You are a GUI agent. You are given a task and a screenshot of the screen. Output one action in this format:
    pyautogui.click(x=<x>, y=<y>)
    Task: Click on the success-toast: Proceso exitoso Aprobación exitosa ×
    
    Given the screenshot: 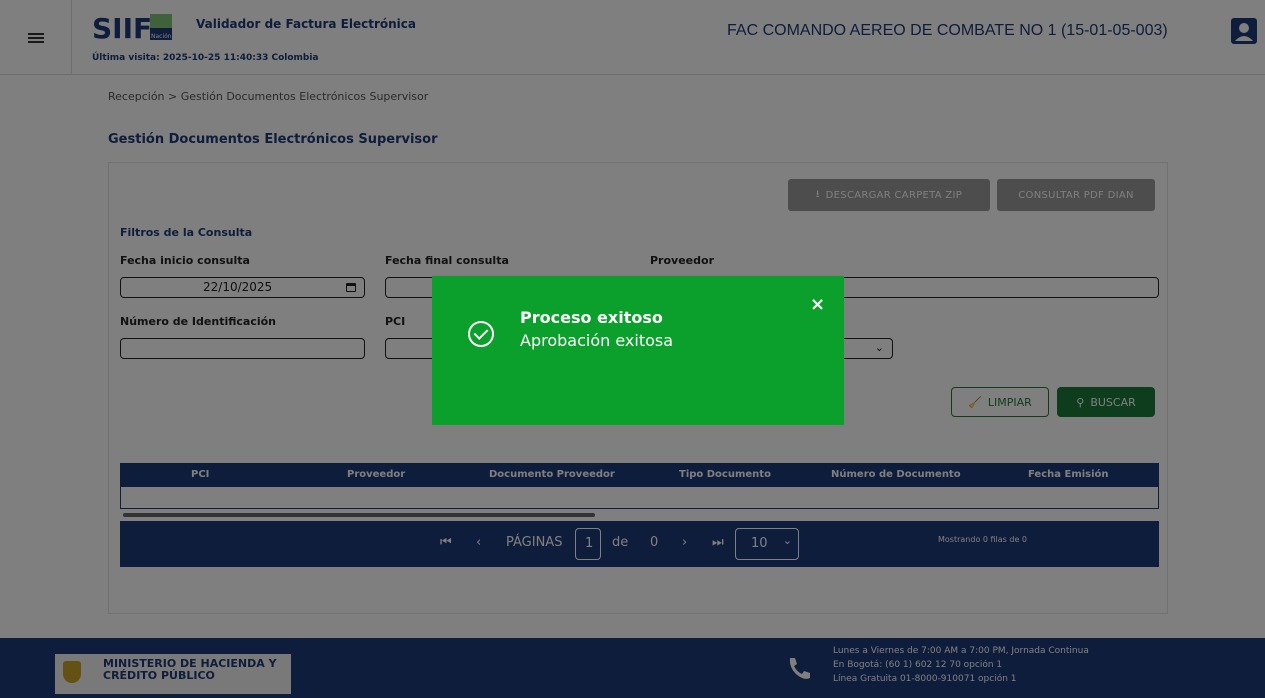 What is the action you would take?
    pyautogui.click(x=638, y=350)
    